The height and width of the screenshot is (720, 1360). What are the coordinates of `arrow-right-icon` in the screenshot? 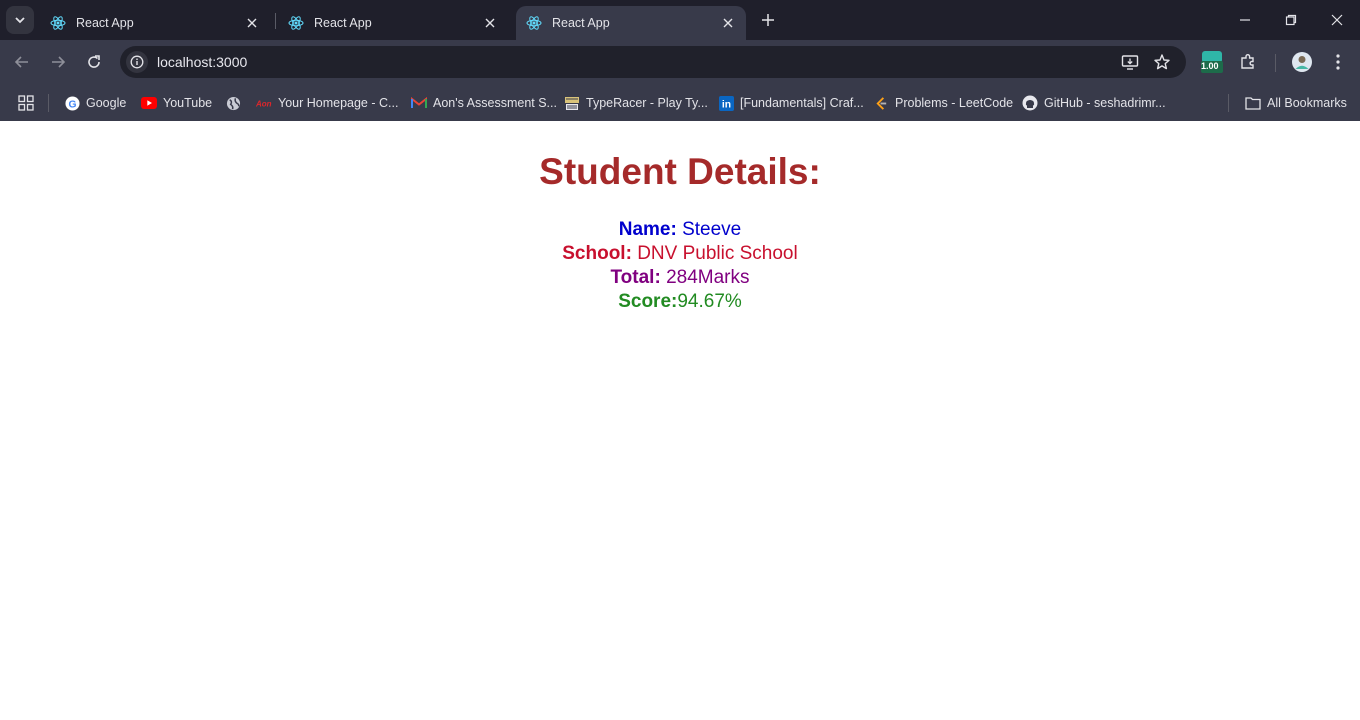 It's located at (59, 62).